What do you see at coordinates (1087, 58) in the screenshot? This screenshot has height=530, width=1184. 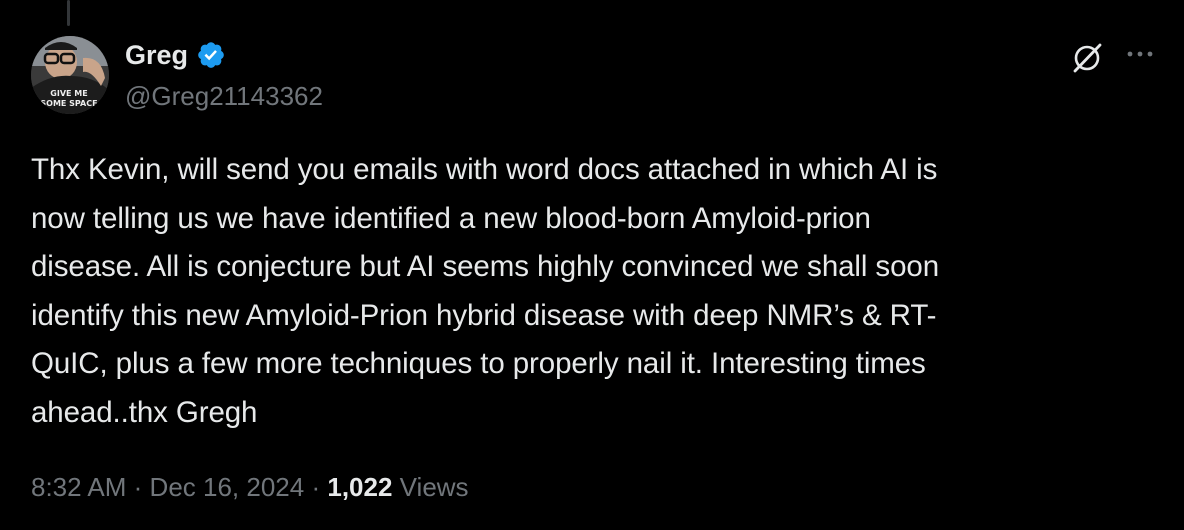 I see `grok-icon` at bounding box center [1087, 58].